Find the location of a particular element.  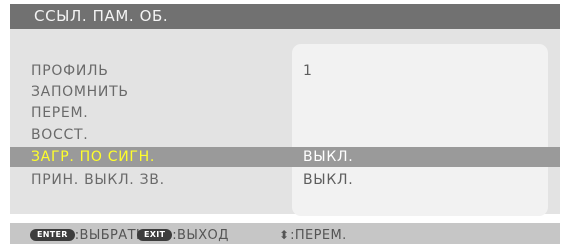

hint-enter-text: :ВЫБРАТЬ is located at coordinates (110, 235).